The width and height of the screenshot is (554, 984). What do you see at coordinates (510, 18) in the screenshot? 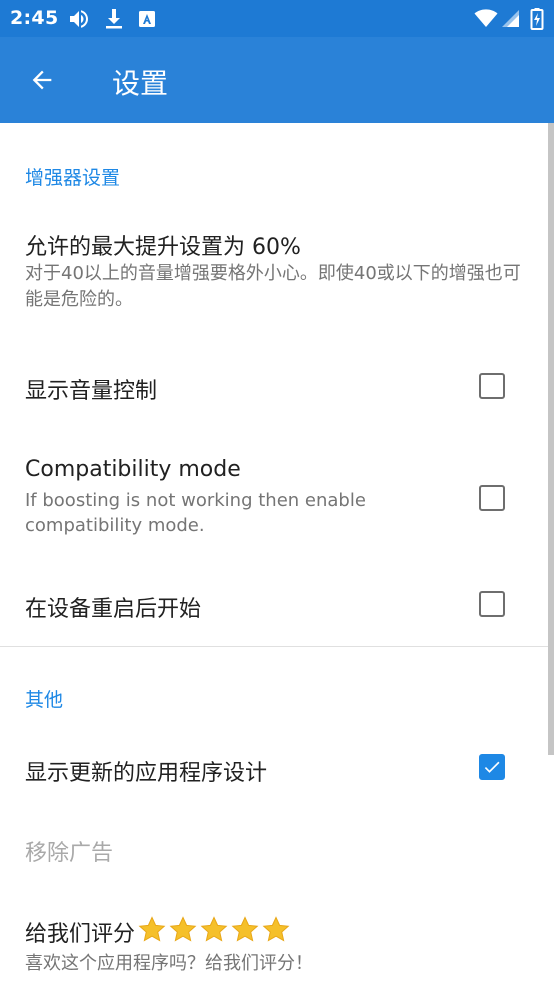
I see `cell-signal-icon` at bounding box center [510, 18].